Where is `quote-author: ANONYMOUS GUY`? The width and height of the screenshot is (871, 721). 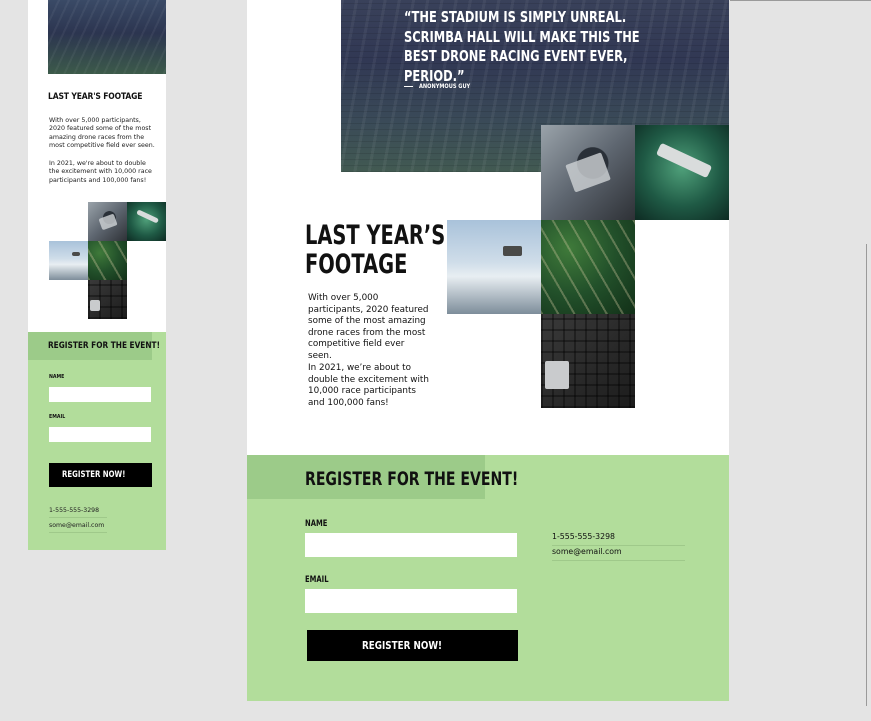 quote-author: ANONYMOUS GUY is located at coordinates (445, 86).